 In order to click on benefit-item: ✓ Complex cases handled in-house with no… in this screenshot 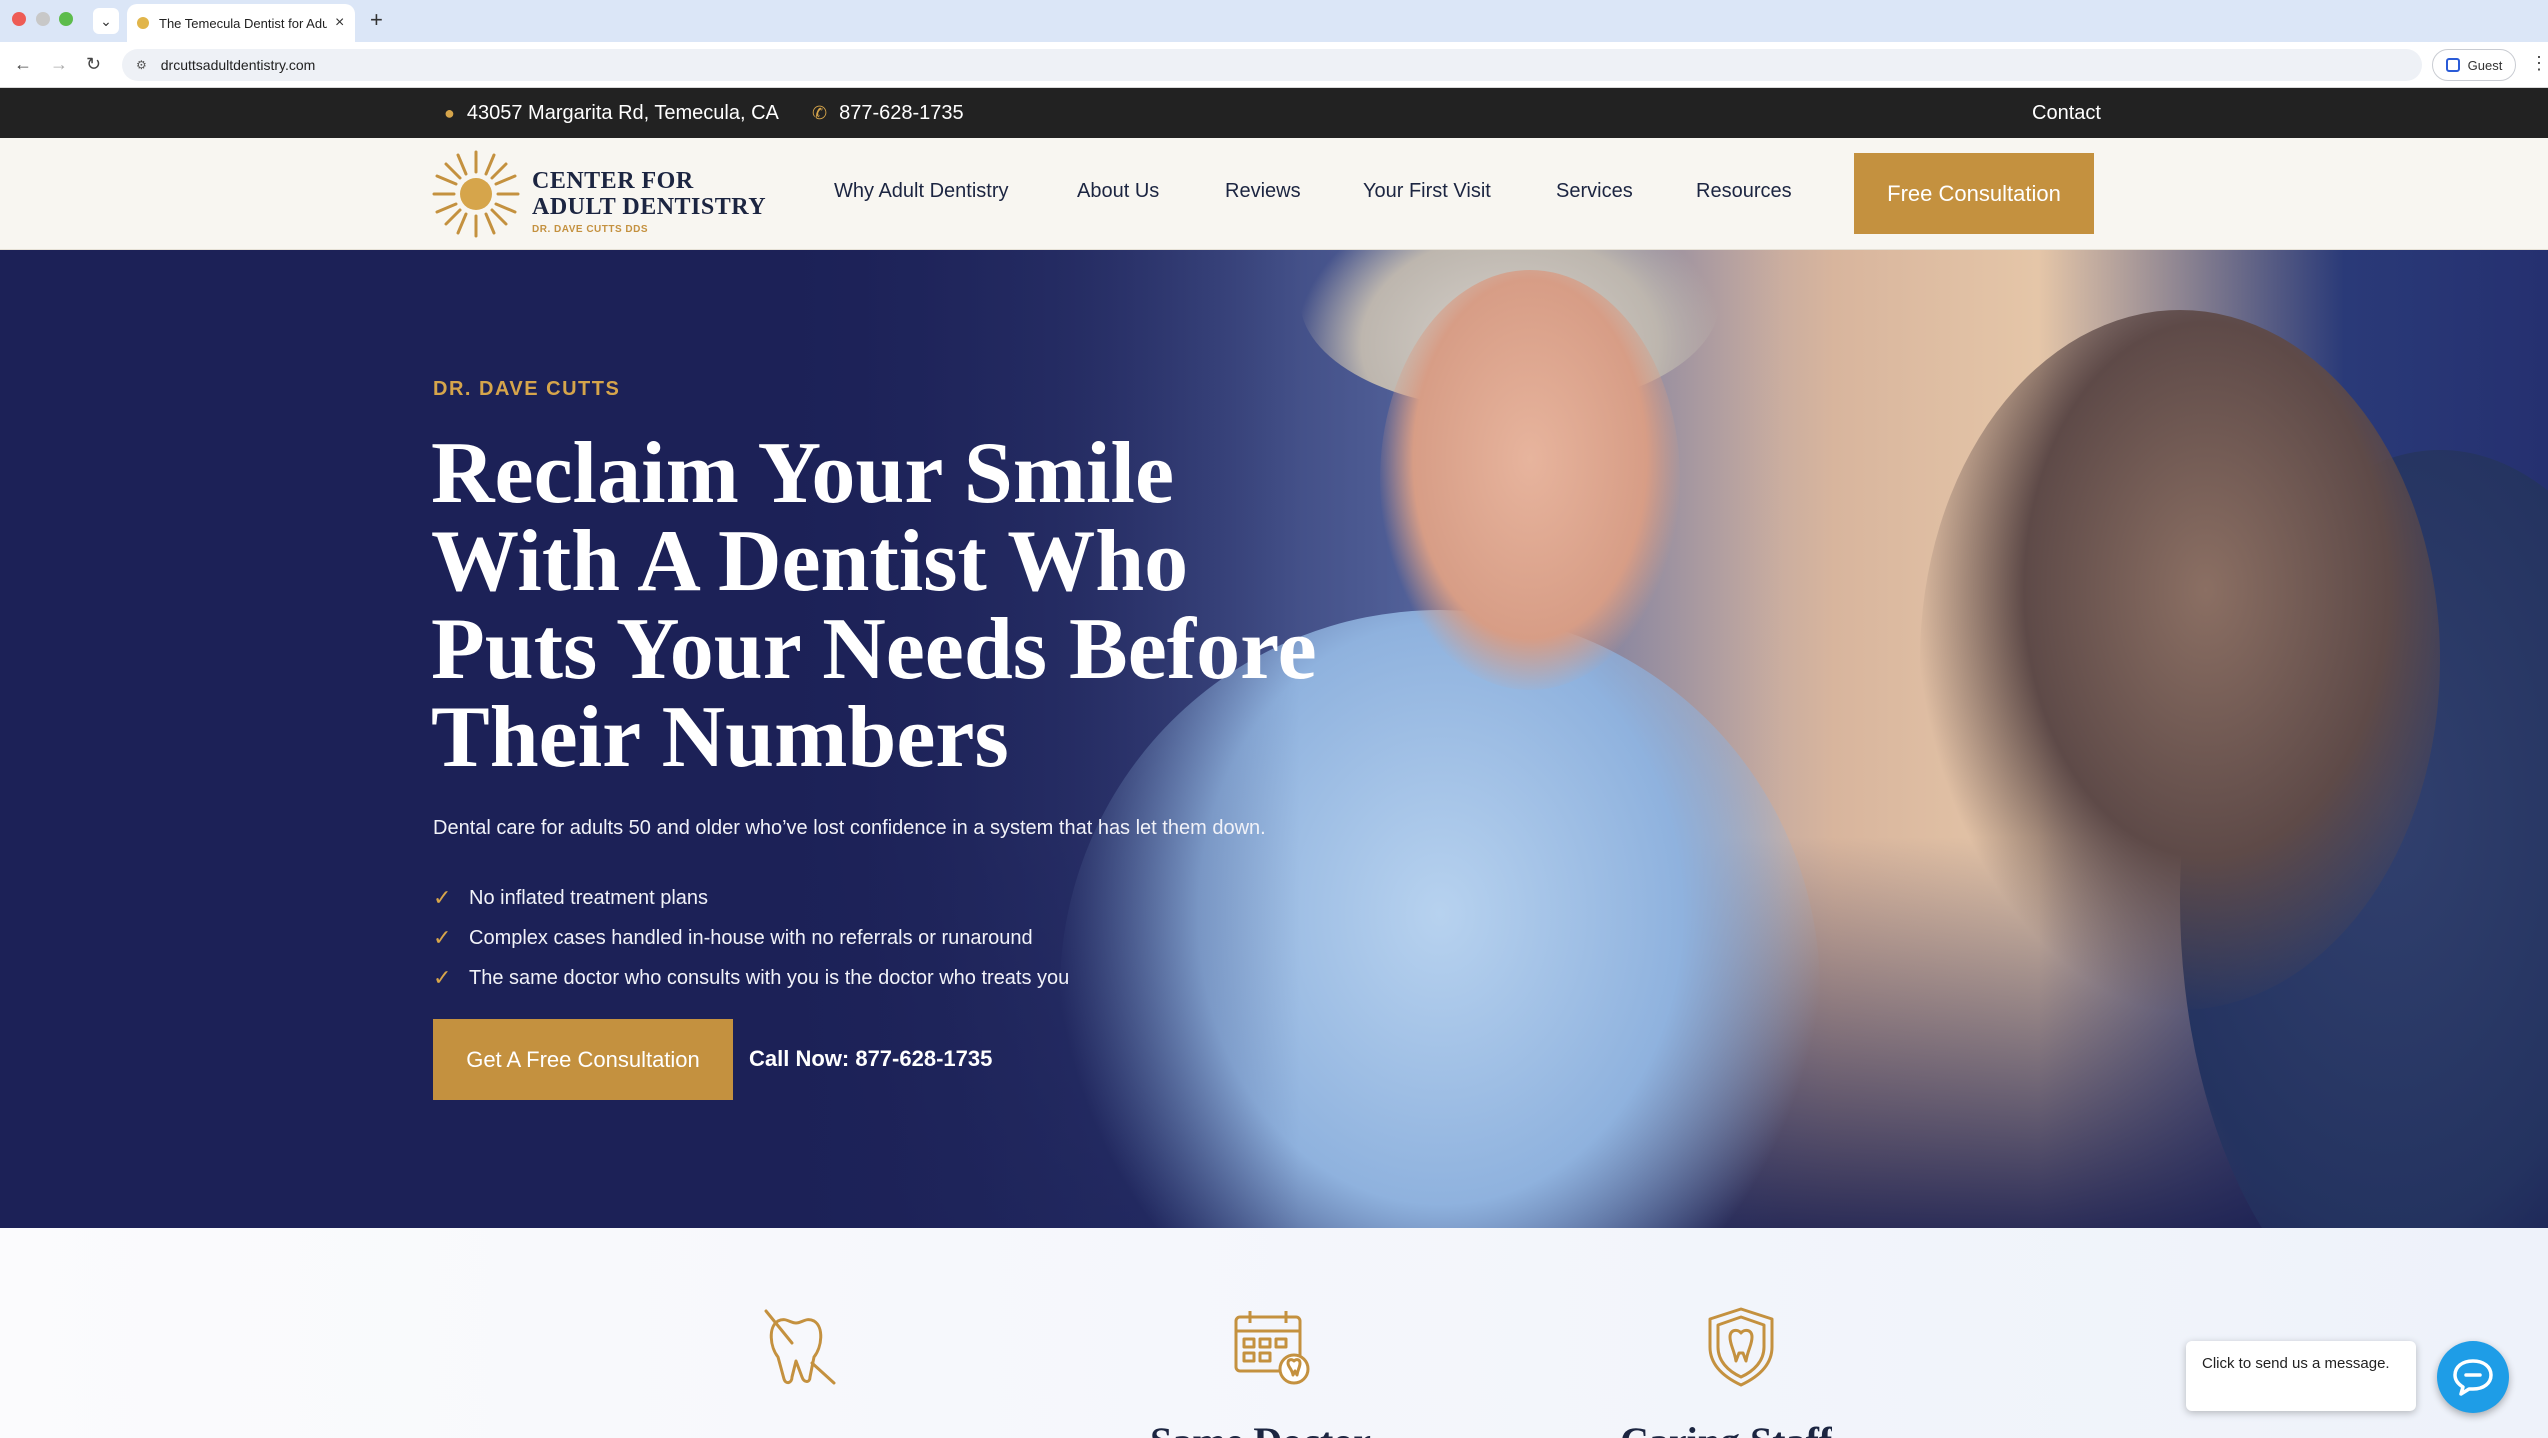, I will do `click(751, 938)`.